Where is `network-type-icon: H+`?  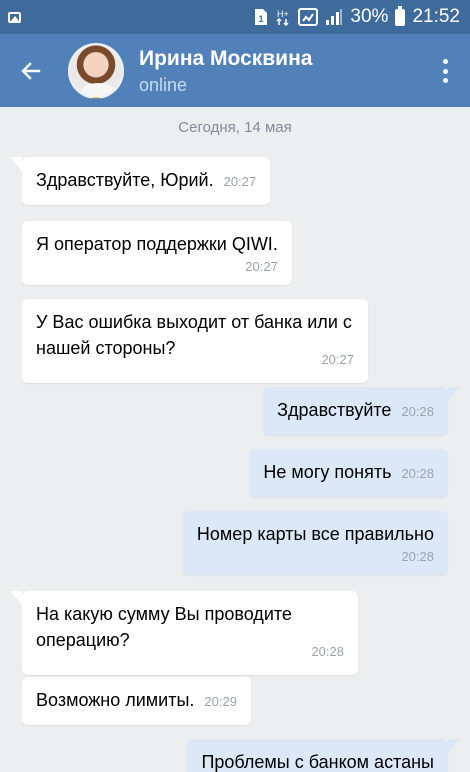 network-type-icon: H+ is located at coordinates (283, 17).